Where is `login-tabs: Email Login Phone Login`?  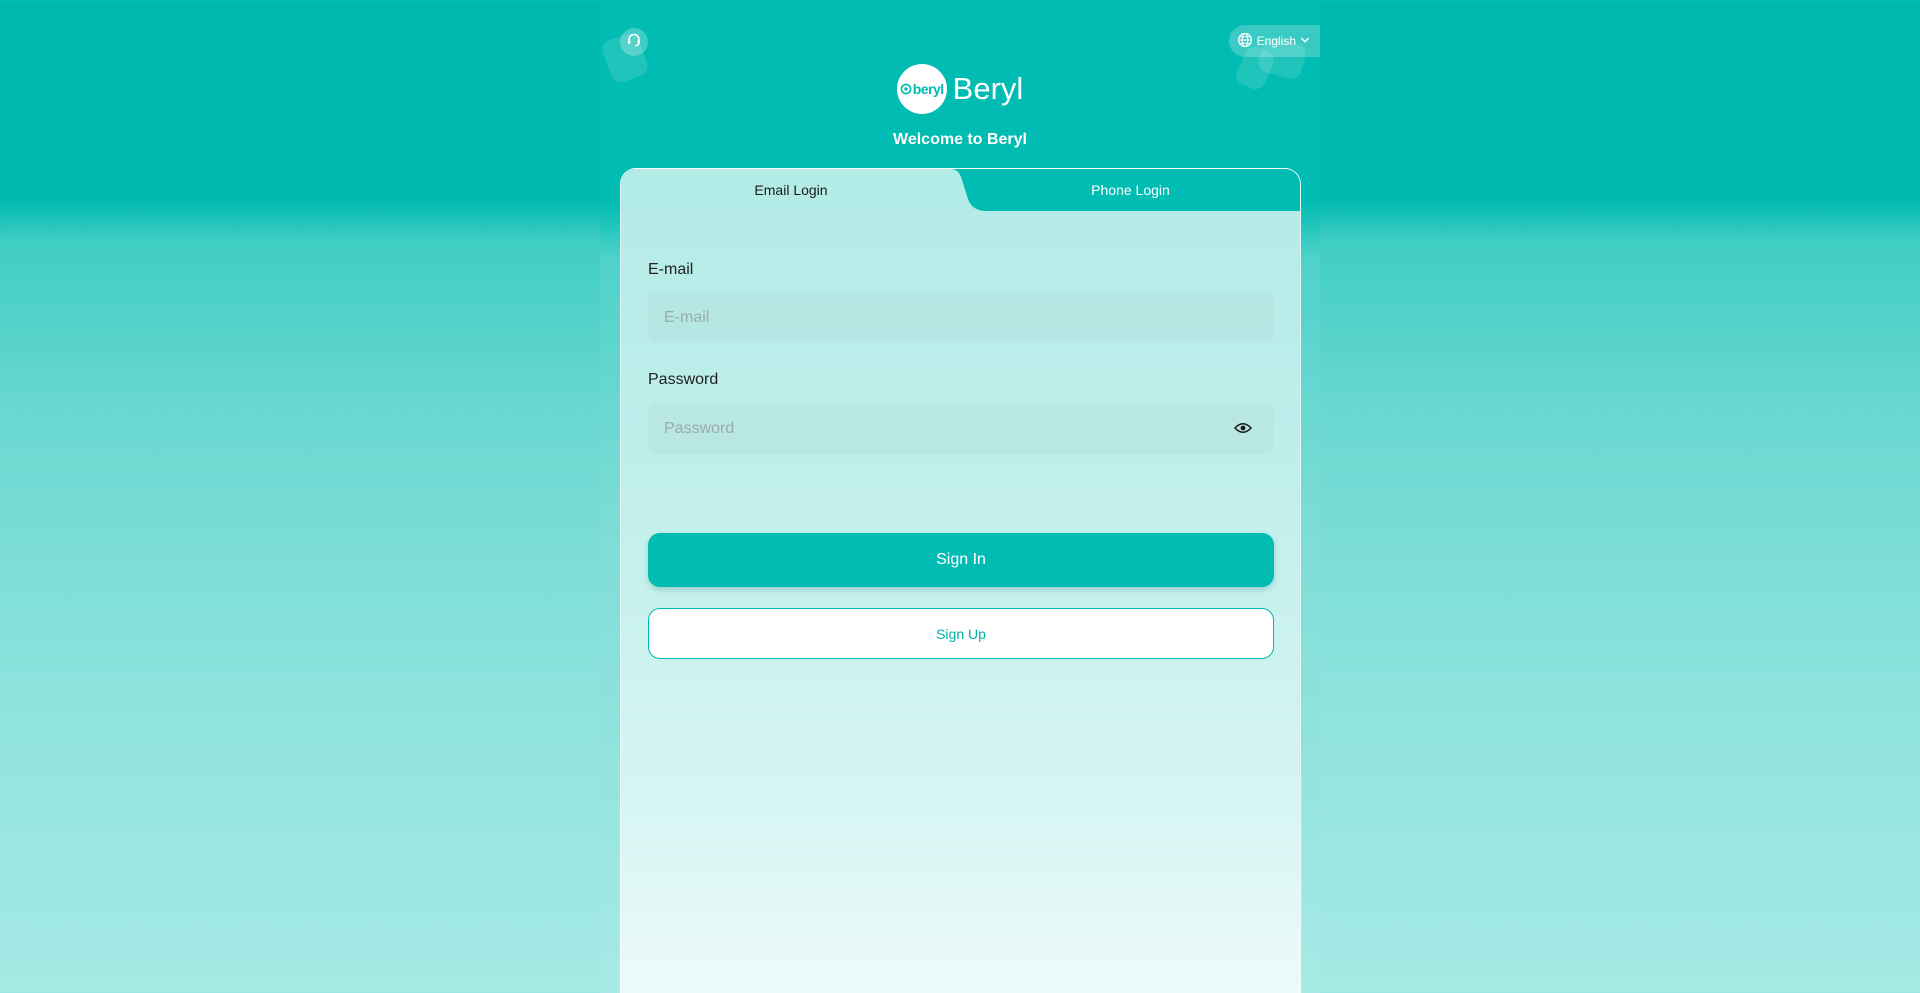
login-tabs: Email Login Phone Login is located at coordinates (960, 190).